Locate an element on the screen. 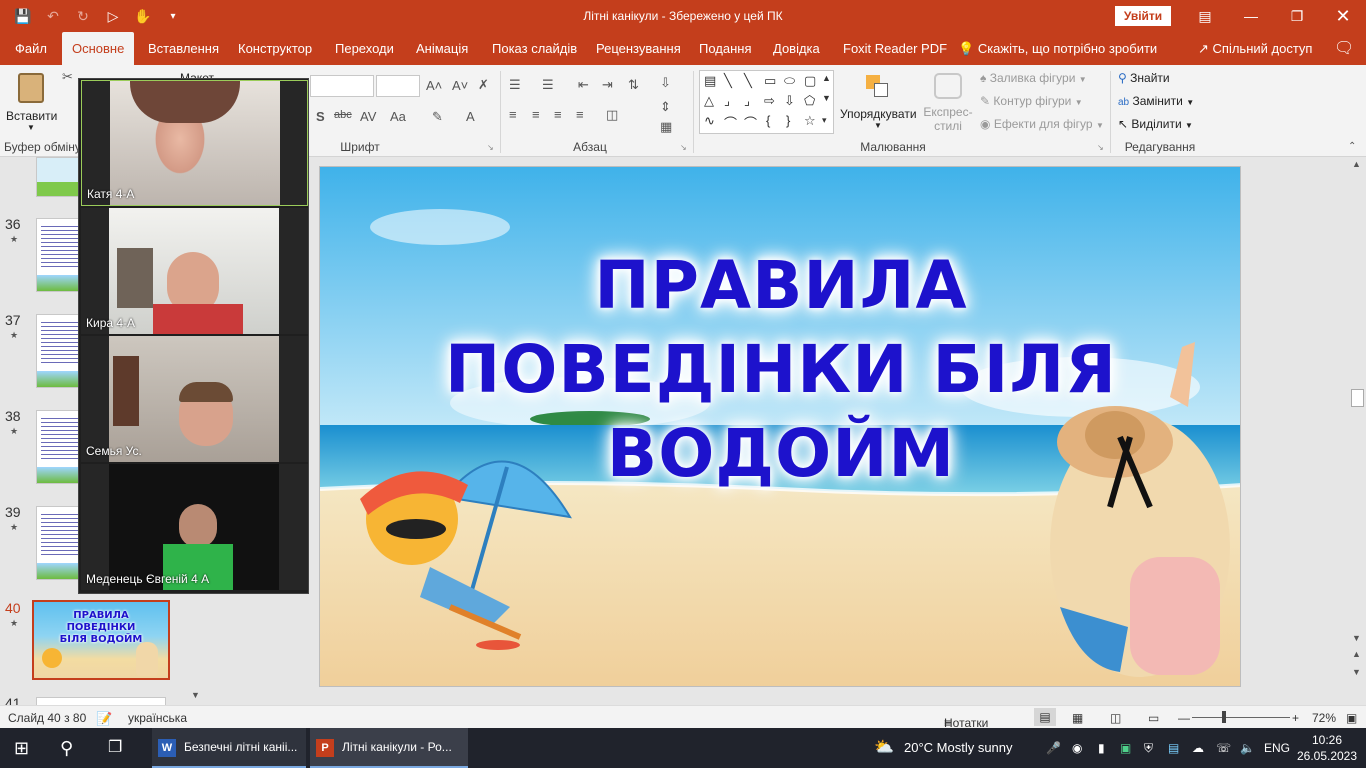  slide-title-line-2: ПОВЕДІНКИ БІЛЯ is located at coordinates (780, 370).